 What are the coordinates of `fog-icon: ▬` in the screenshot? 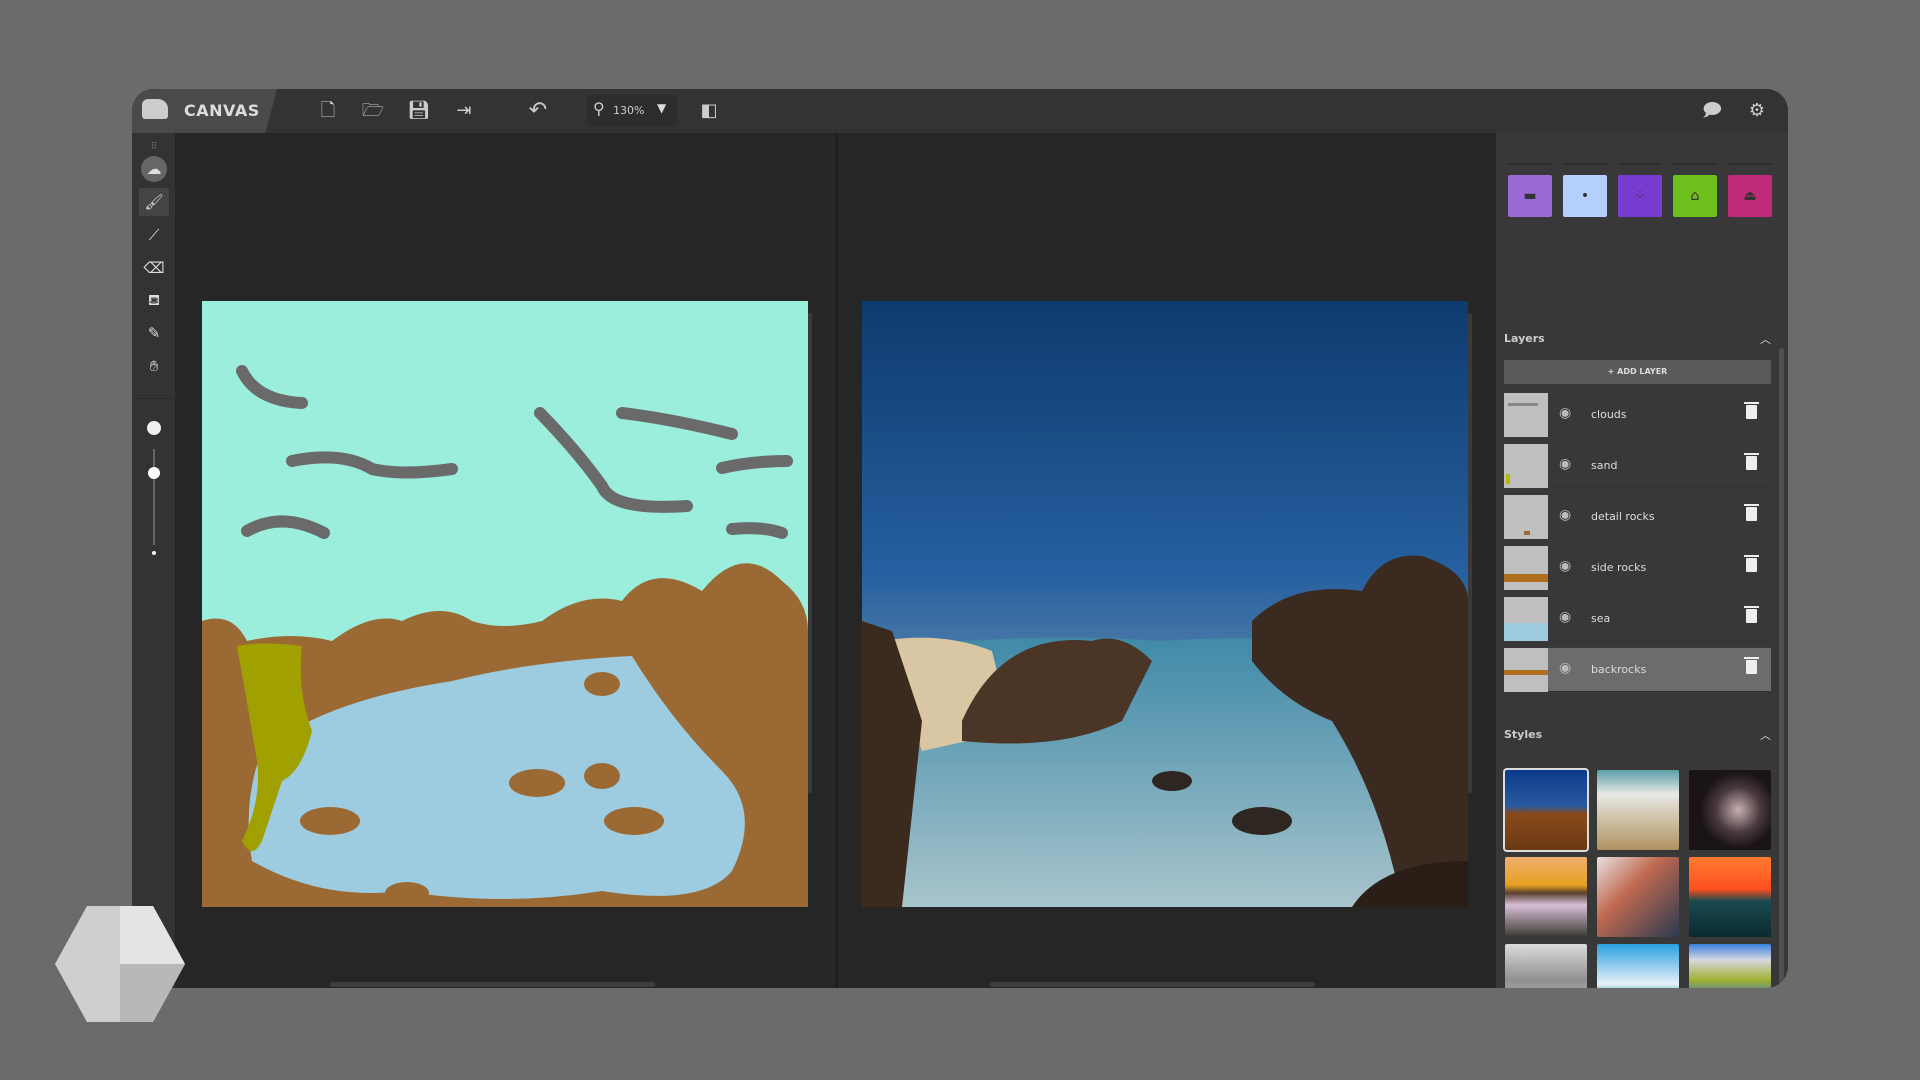 It's located at (1530, 196).